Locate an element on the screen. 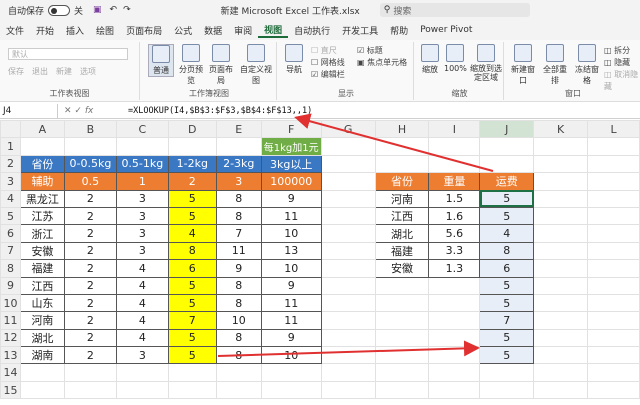 The height and width of the screenshot is (405, 640). cell: 1.3 is located at coordinates (454, 268).